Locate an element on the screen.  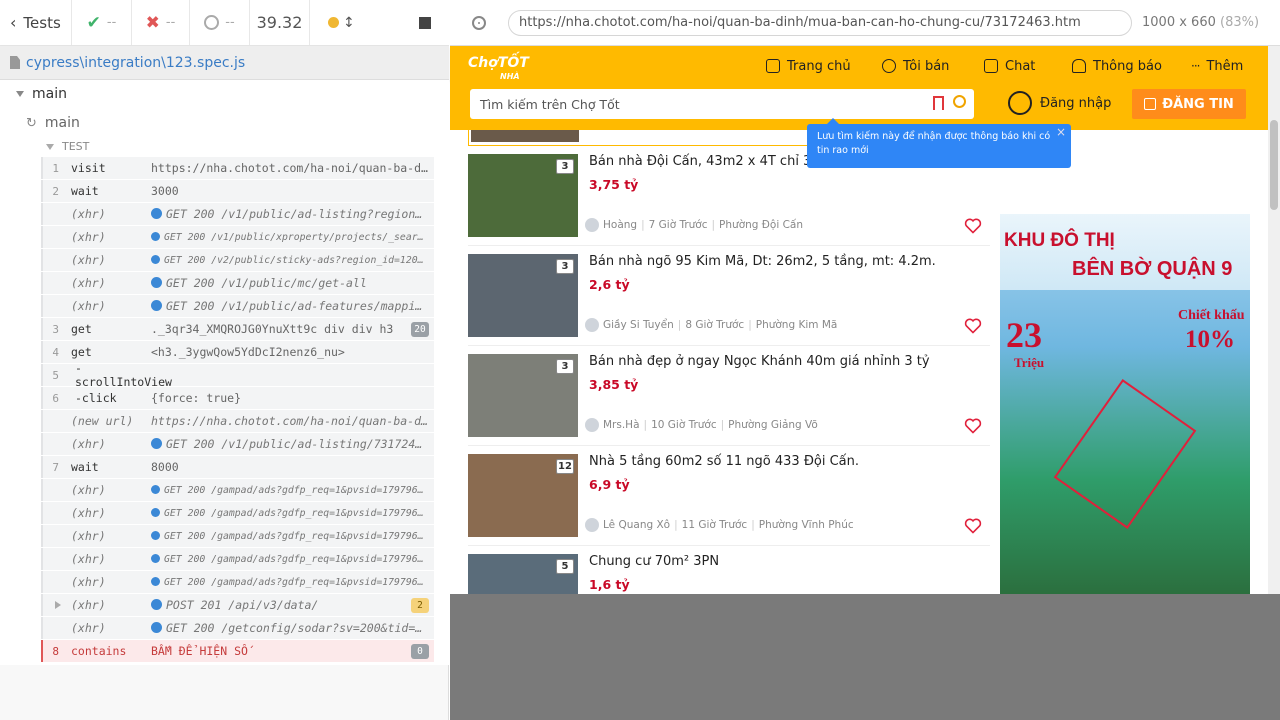
command-message: BẤM ĐỂ HIỆN SỐ is located at coordinates (292, 651).